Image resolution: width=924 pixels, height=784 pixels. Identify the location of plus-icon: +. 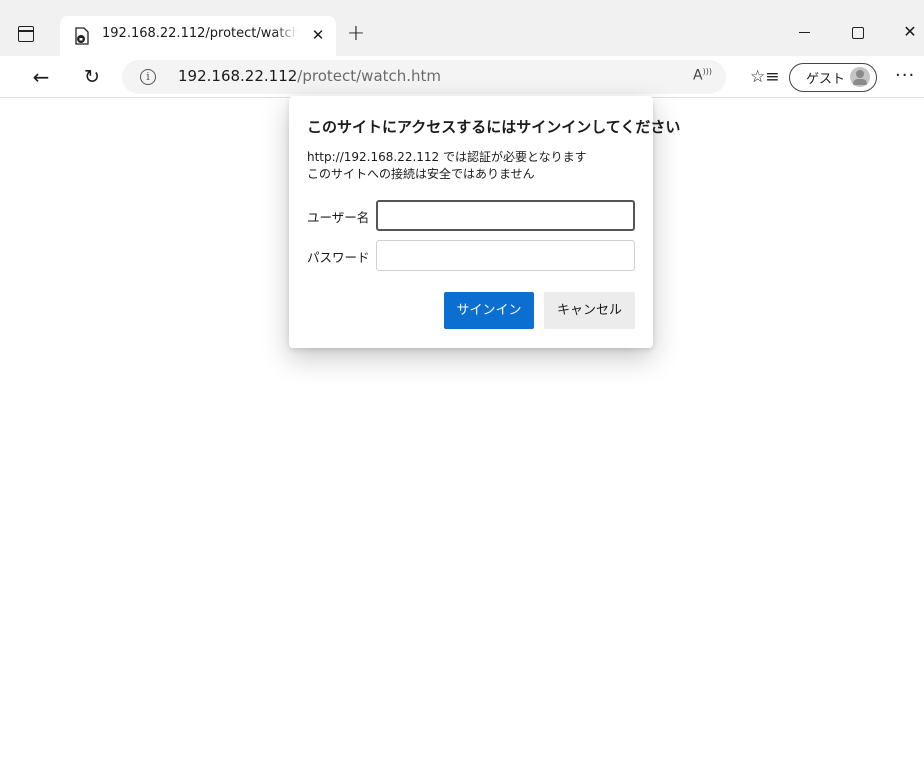
(356, 34).